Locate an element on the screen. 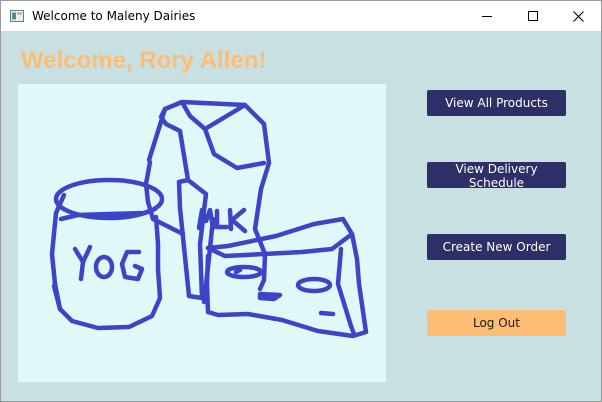 The width and height of the screenshot is (602, 402). close-button is located at coordinates (578, 16).